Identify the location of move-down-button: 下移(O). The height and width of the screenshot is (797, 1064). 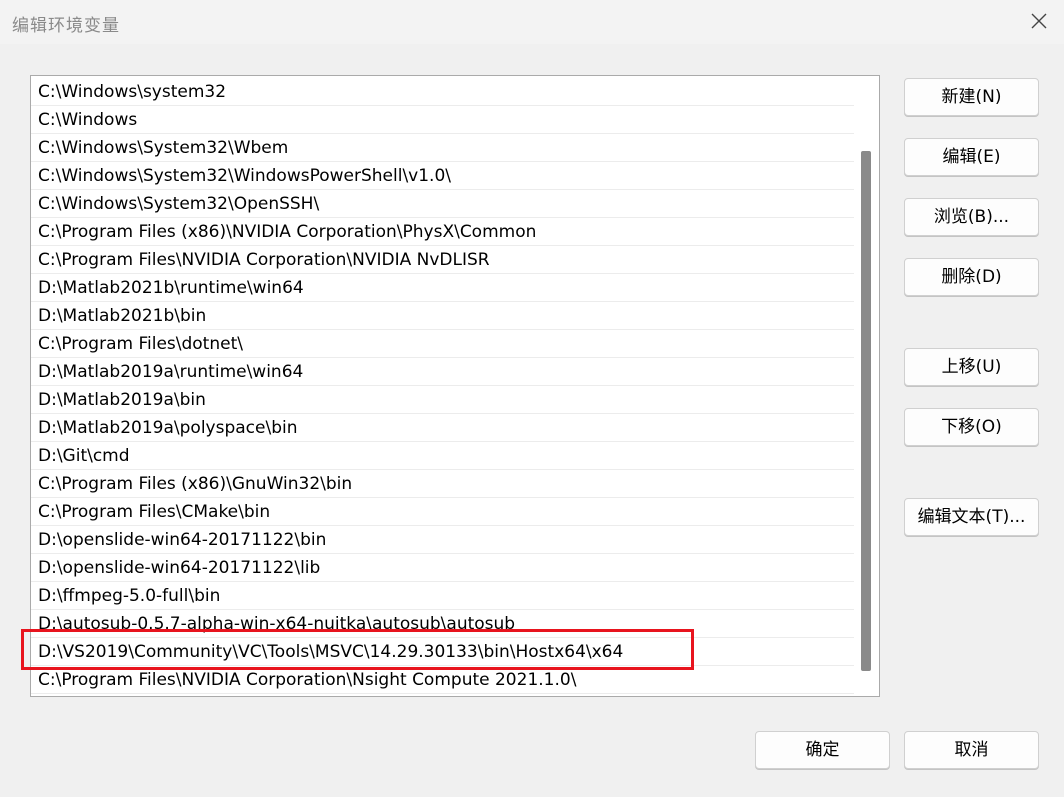
(971, 427).